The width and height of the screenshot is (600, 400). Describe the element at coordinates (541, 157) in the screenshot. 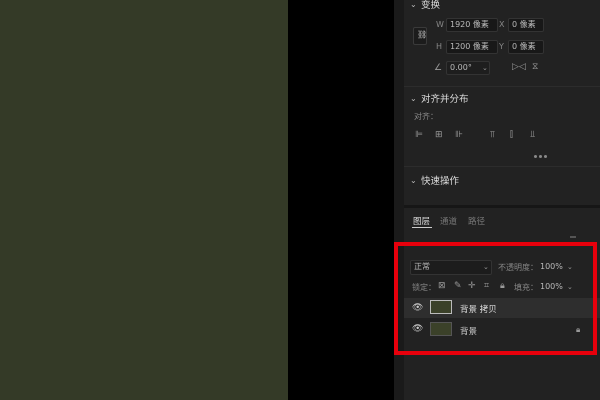

I see `more-options-icon` at that location.